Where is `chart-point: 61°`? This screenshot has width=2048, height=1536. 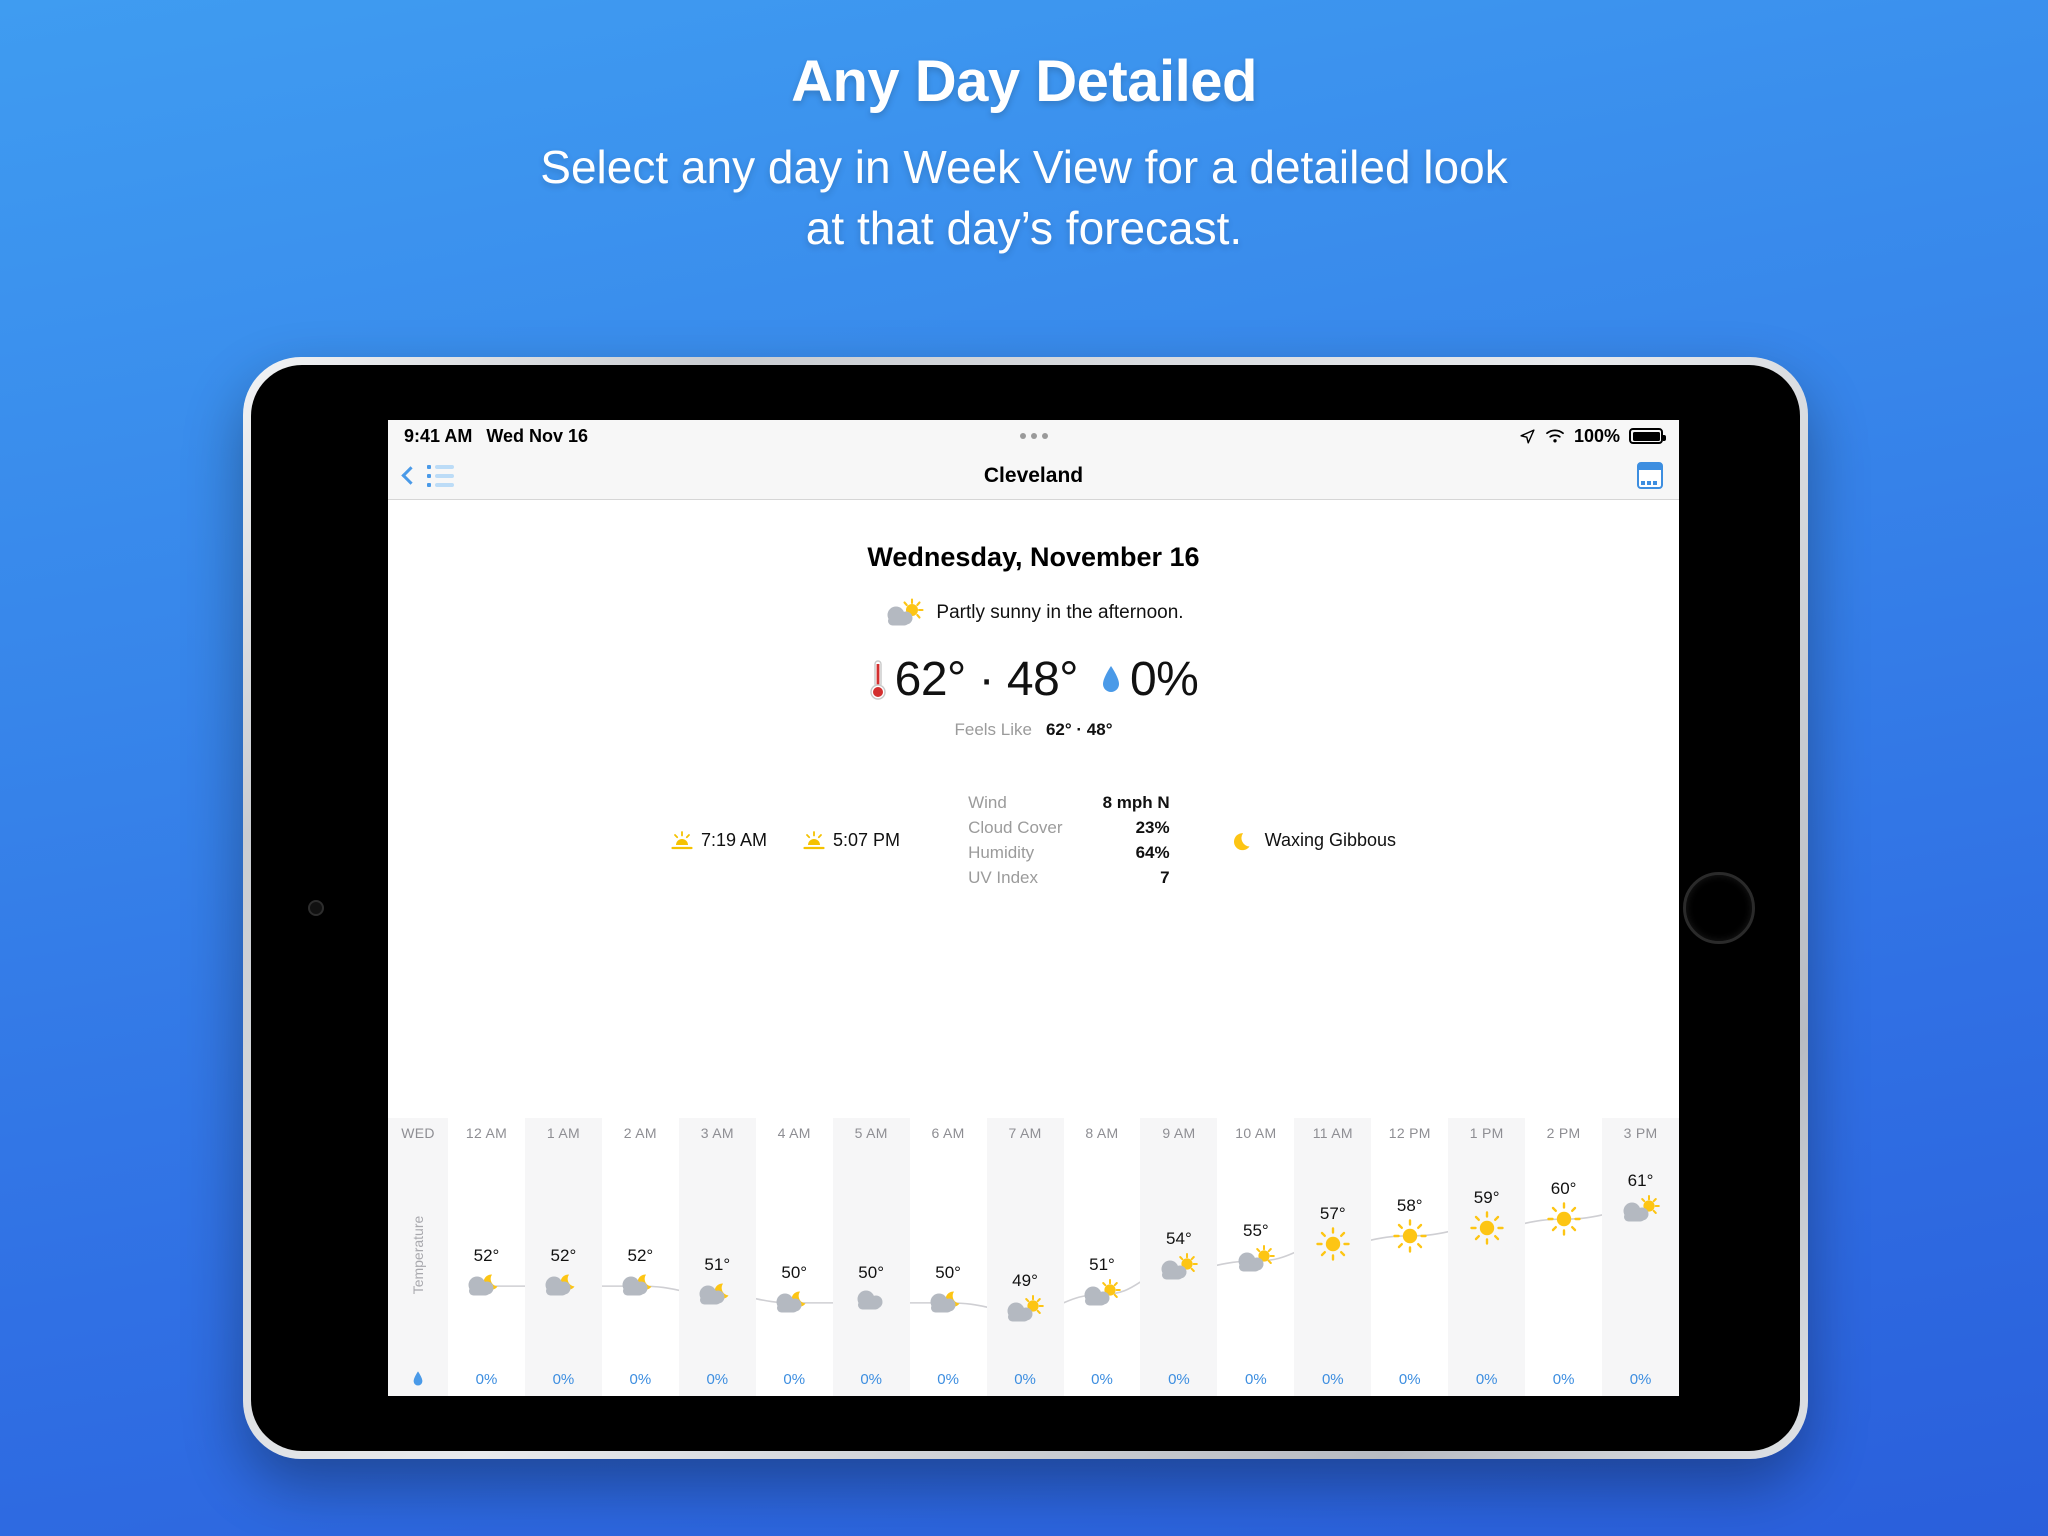 chart-point: 61° is located at coordinates (1641, 1197).